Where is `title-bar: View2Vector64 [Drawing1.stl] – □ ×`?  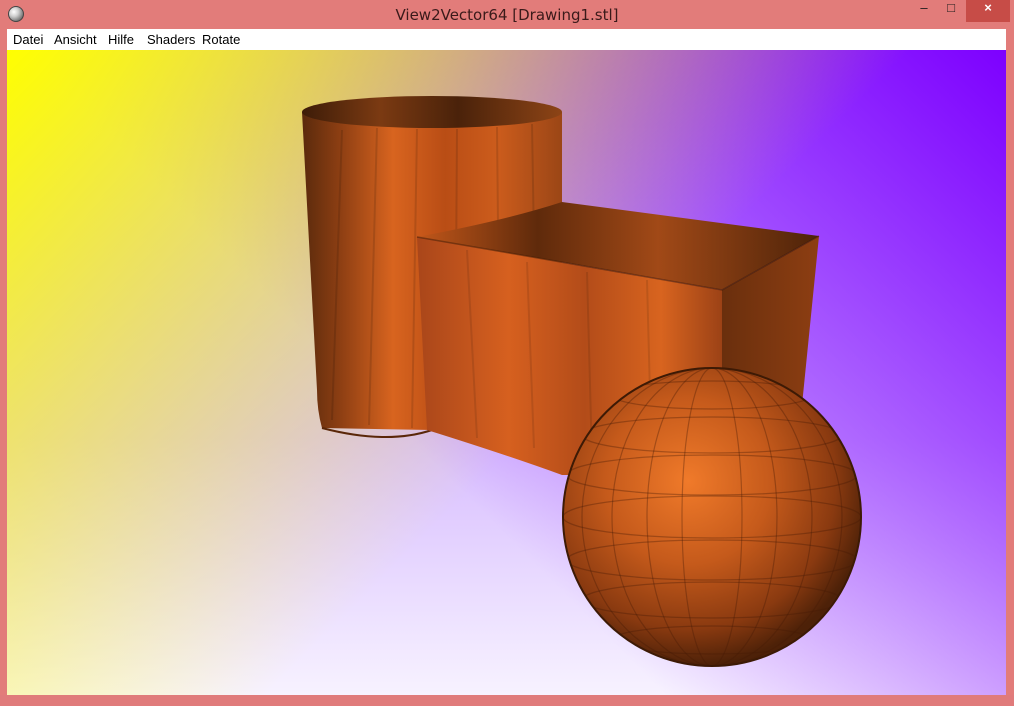
title-bar: View2Vector64 [Drawing1.stl] – □ × is located at coordinates (507, 14).